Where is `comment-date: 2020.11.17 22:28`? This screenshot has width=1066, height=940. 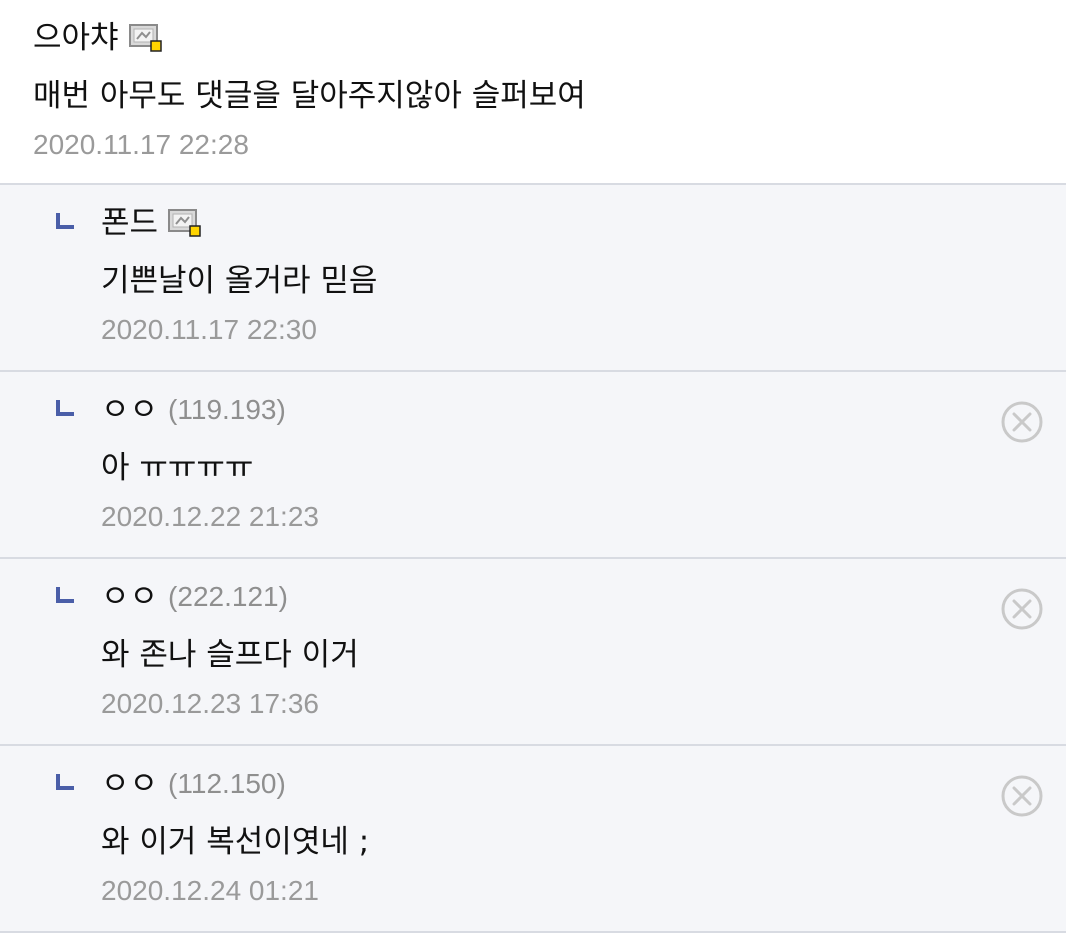 comment-date: 2020.11.17 22:28 is located at coordinates (141, 144).